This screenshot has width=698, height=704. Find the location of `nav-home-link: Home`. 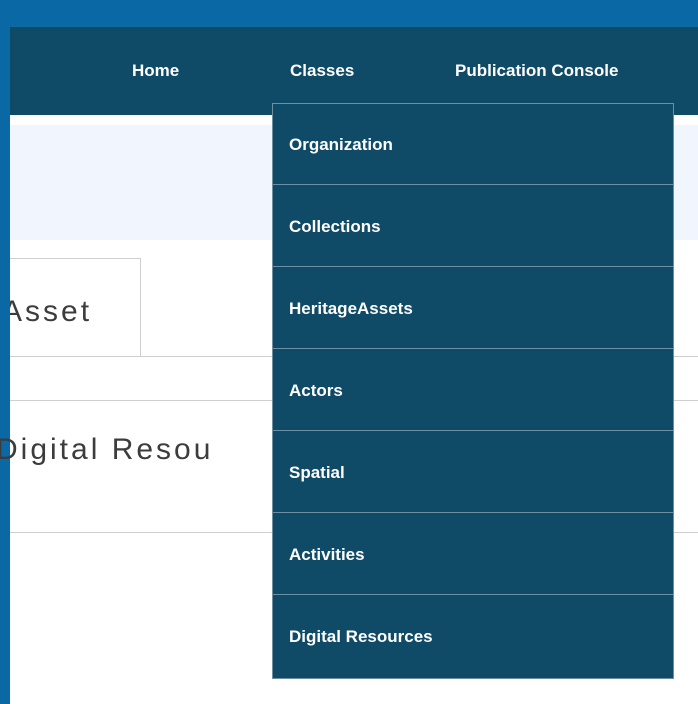

nav-home-link: Home is located at coordinates (155, 71).